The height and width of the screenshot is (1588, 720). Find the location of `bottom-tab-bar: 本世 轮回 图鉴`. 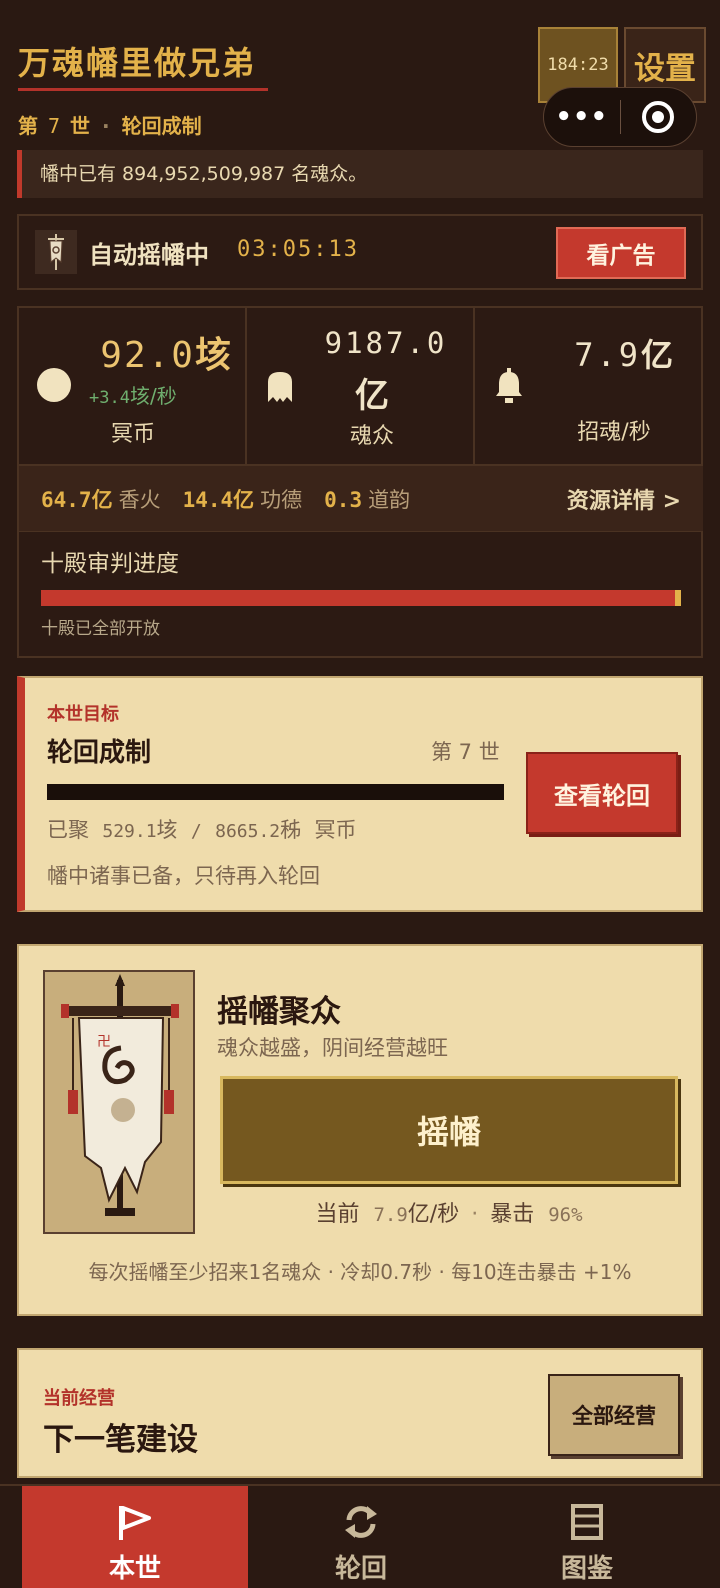

bottom-tab-bar: 本世 轮回 图鉴 is located at coordinates (360, 1536).